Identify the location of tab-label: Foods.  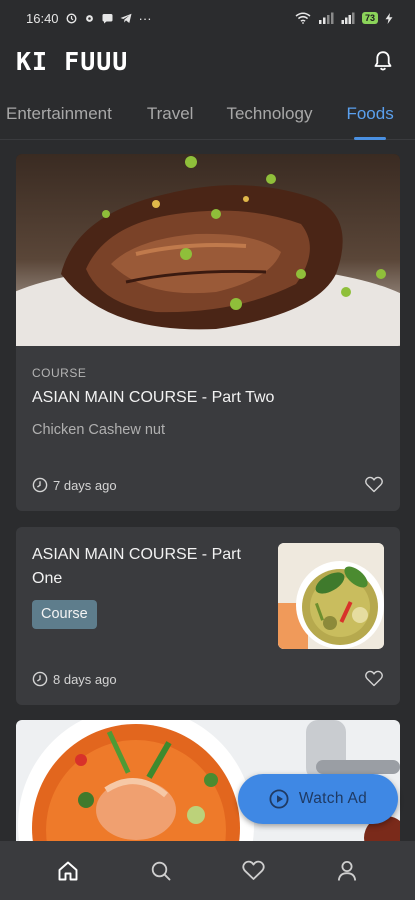
(370, 113).